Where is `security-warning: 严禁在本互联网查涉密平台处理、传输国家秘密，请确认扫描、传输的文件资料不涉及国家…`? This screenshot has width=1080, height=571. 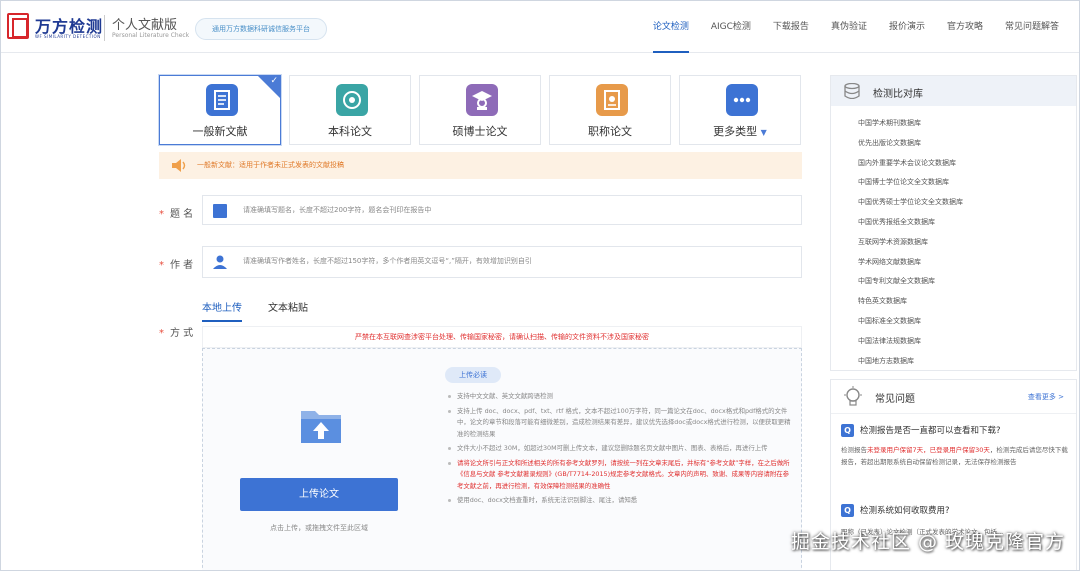
security-warning: 严禁在本互联网查涉密平台处理、传输国家秘密，请确认扫描、传输的文件资料不涉及国家… is located at coordinates (502, 337).